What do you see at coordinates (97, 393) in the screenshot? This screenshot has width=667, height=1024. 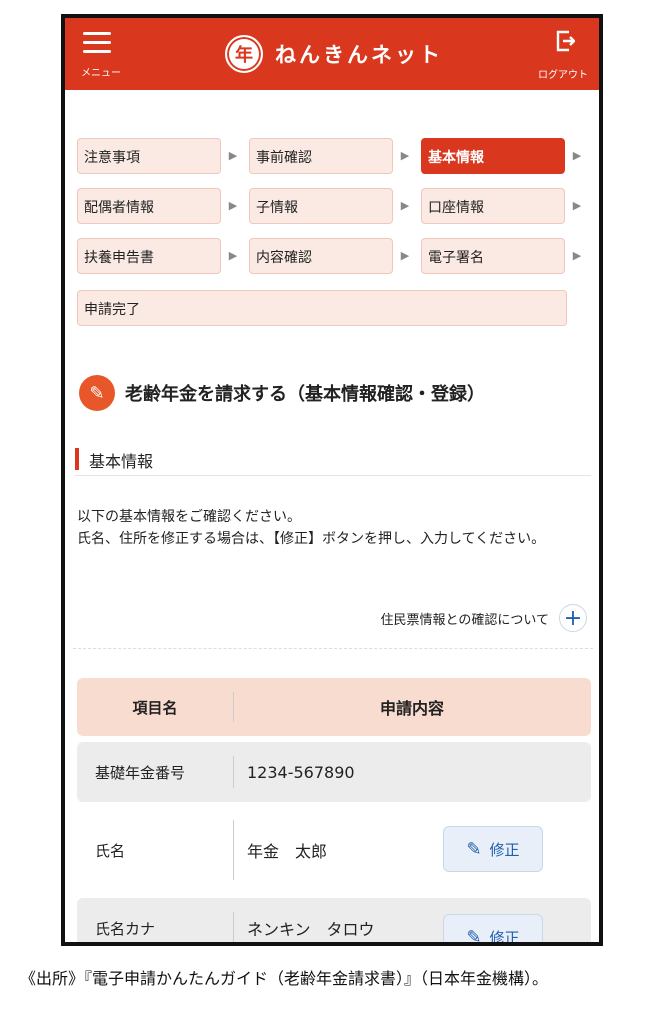 I see `edit-document-icon: ✎` at bounding box center [97, 393].